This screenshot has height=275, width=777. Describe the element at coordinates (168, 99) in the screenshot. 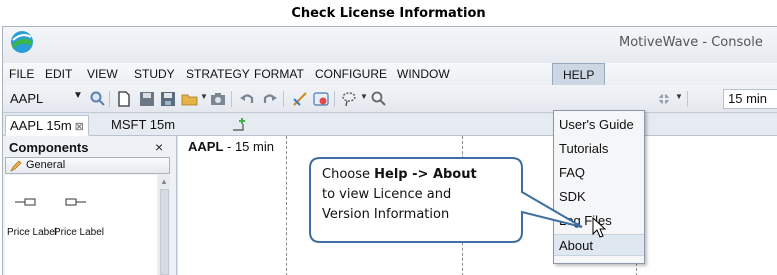

I see `save-as-icon` at that location.